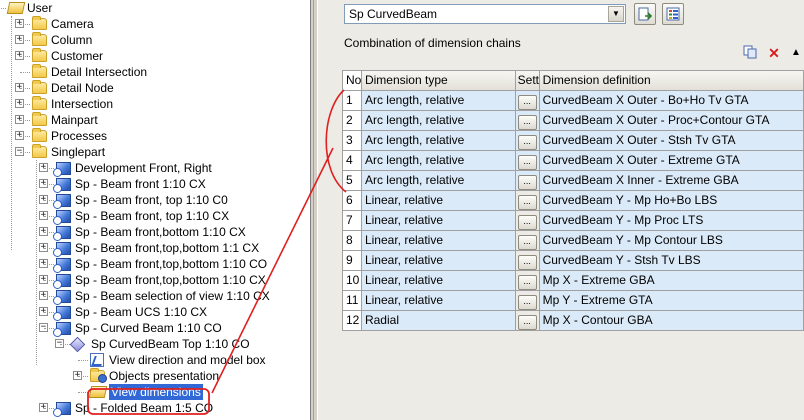  Describe the element at coordinates (671, 281) in the screenshot. I see `dimension-definition-cell: Mp X - Extreme GBA` at that location.